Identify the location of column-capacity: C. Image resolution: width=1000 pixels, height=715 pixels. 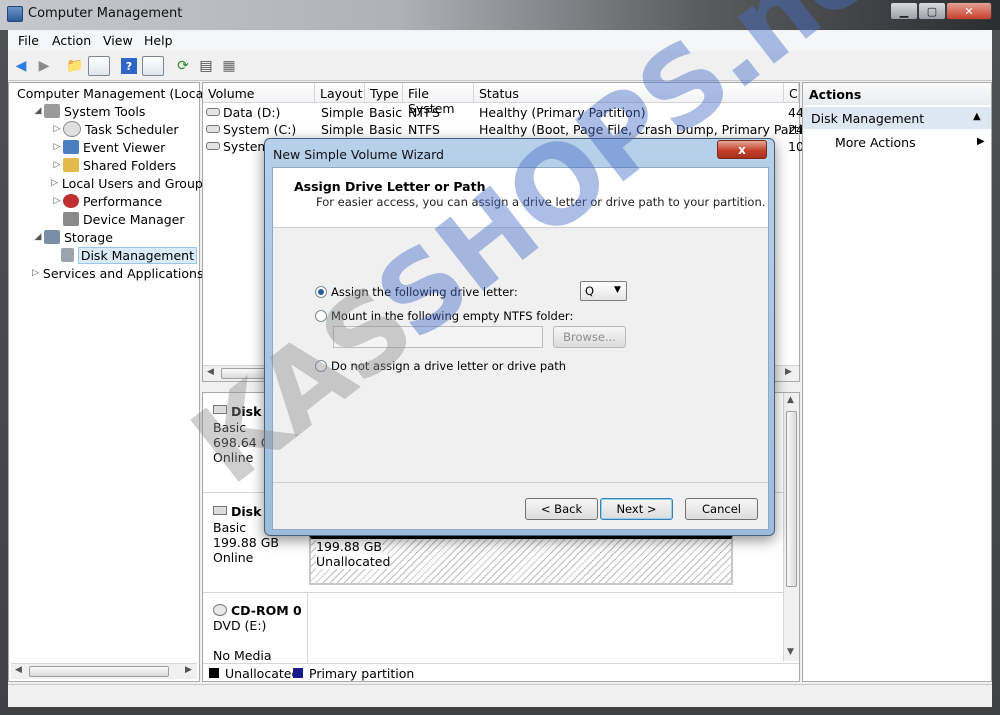
(791, 93).